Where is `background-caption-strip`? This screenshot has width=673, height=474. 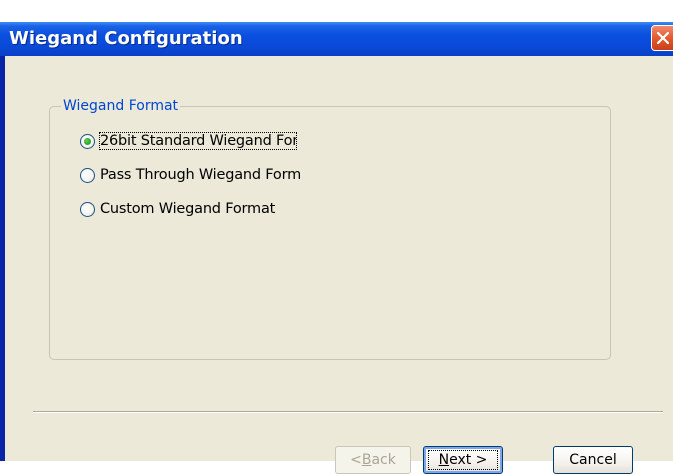
background-caption-strip is located at coordinates (336, 11).